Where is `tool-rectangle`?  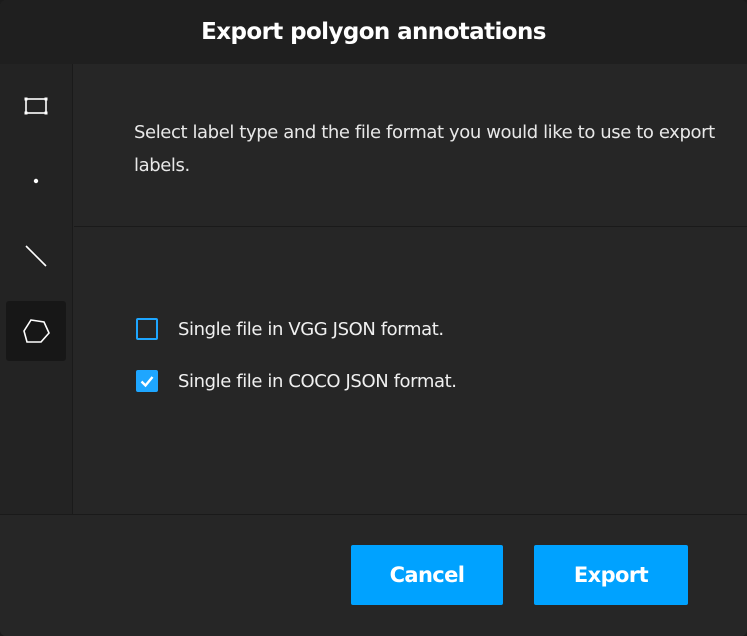
tool-rectangle is located at coordinates (36, 106).